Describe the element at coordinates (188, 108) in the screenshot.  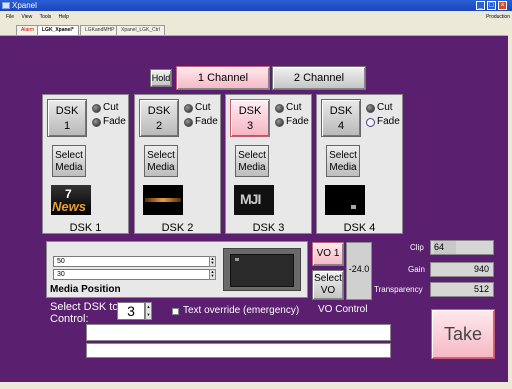
I see `dsk-2-cut-led` at that location.